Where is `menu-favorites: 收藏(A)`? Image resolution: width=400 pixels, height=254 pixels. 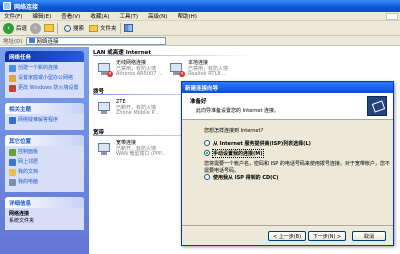
menu-favorites: 收藏(A) is located at coordinates (99, 16).